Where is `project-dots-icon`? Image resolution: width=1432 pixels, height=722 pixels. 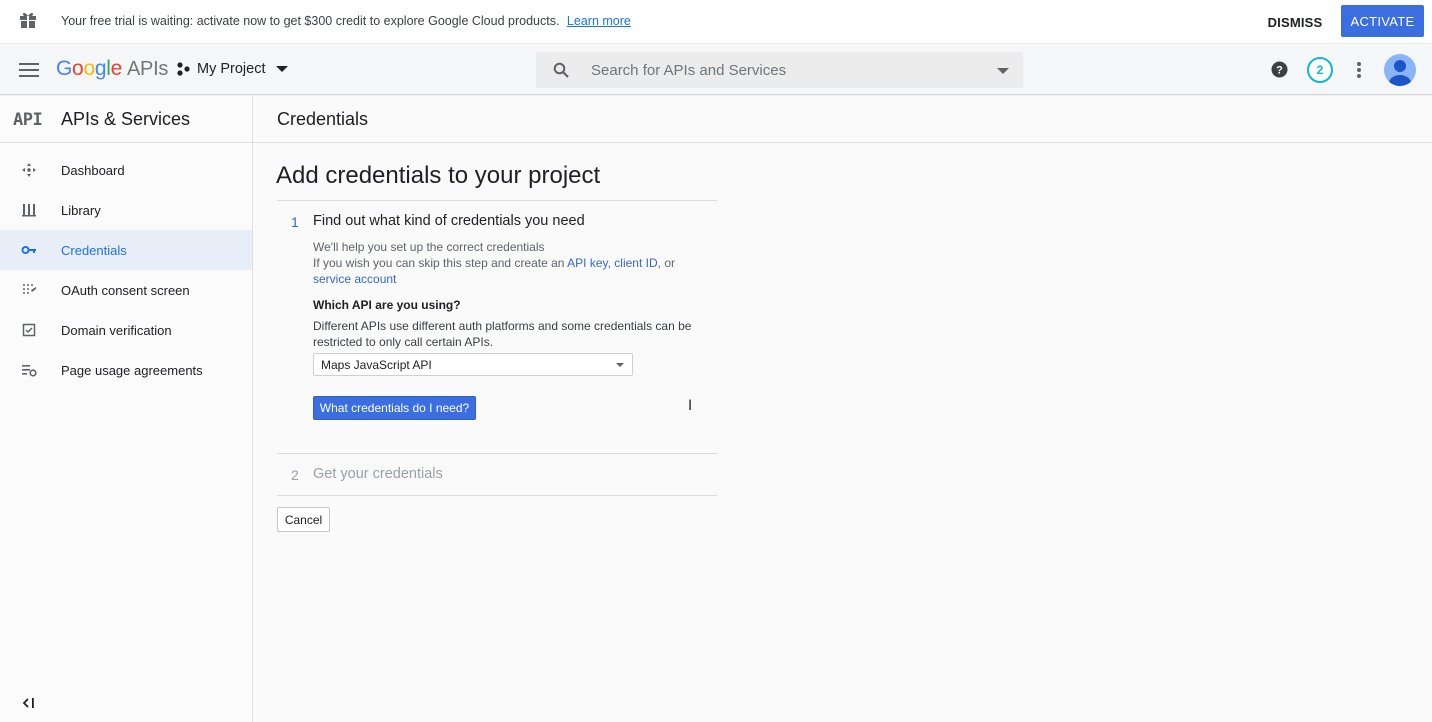 project-dots-icon is located at coordinates (183, 69).